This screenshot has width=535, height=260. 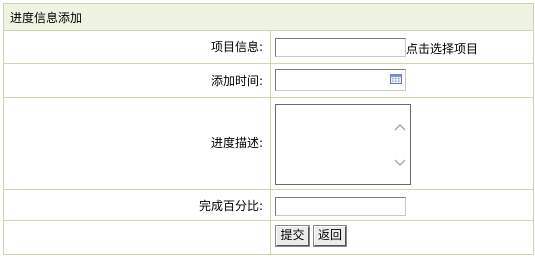 I want to click on row-project: 项目信息: 点击选择项目, so click(x=268, y=47).